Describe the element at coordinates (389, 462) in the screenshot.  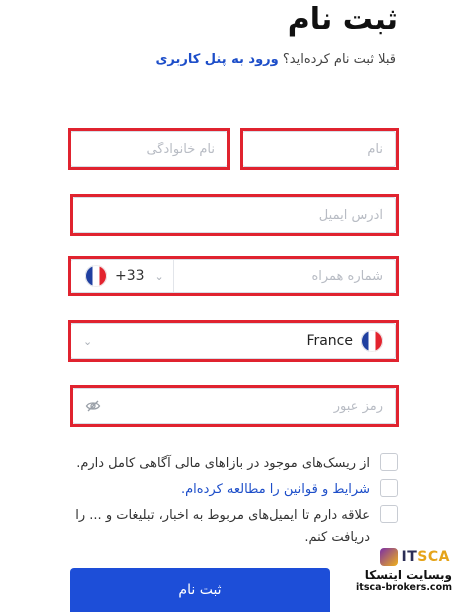
I see `risk-checkbox` at that location.